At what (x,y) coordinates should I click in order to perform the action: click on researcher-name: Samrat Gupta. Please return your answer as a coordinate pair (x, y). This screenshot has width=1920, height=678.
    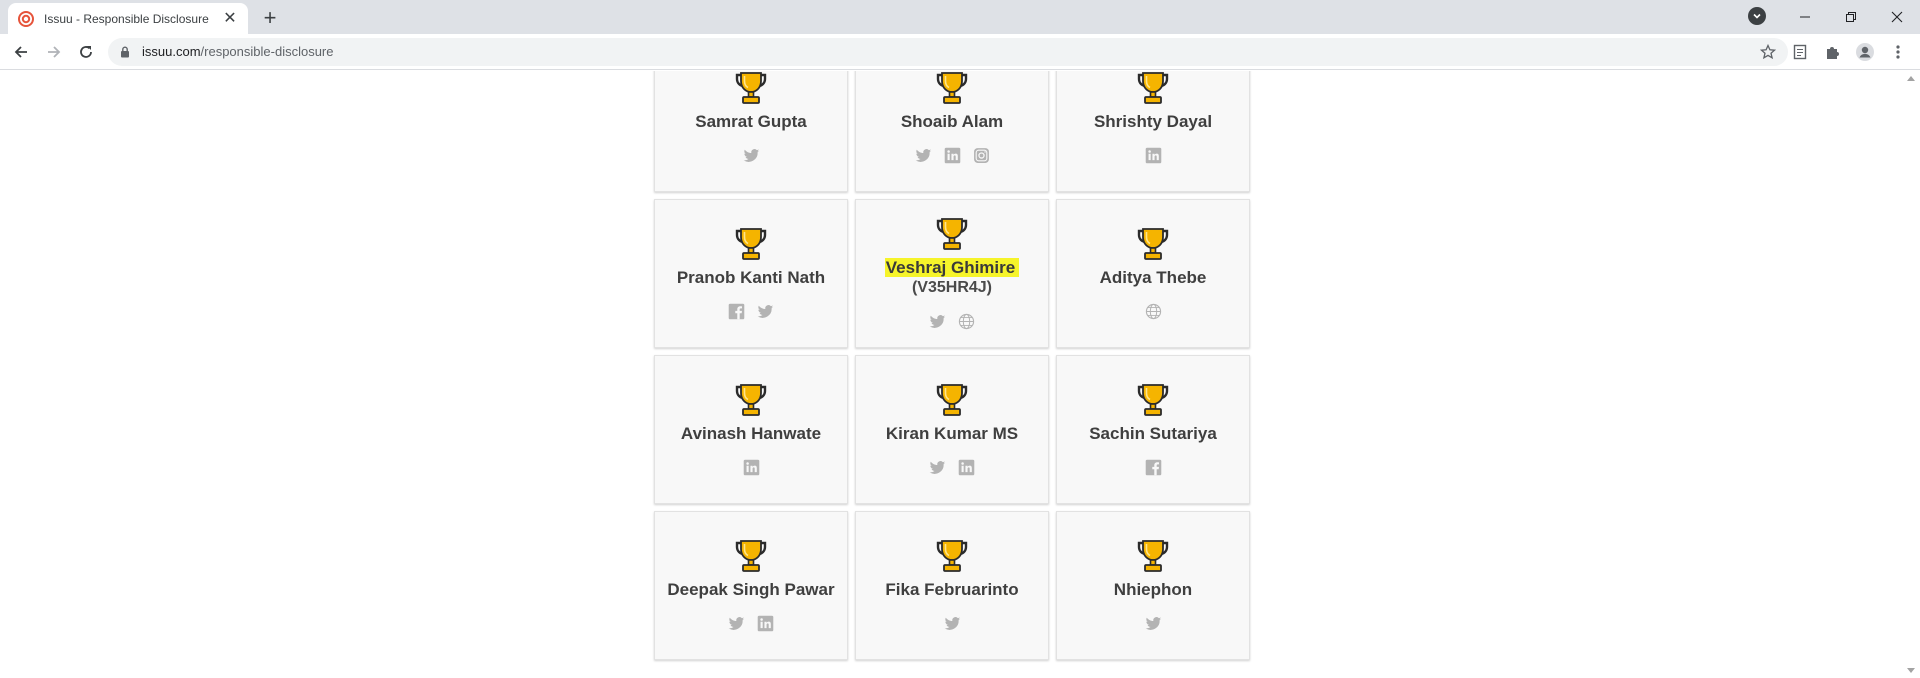
    Looking at the image, I should click on (751, 121).